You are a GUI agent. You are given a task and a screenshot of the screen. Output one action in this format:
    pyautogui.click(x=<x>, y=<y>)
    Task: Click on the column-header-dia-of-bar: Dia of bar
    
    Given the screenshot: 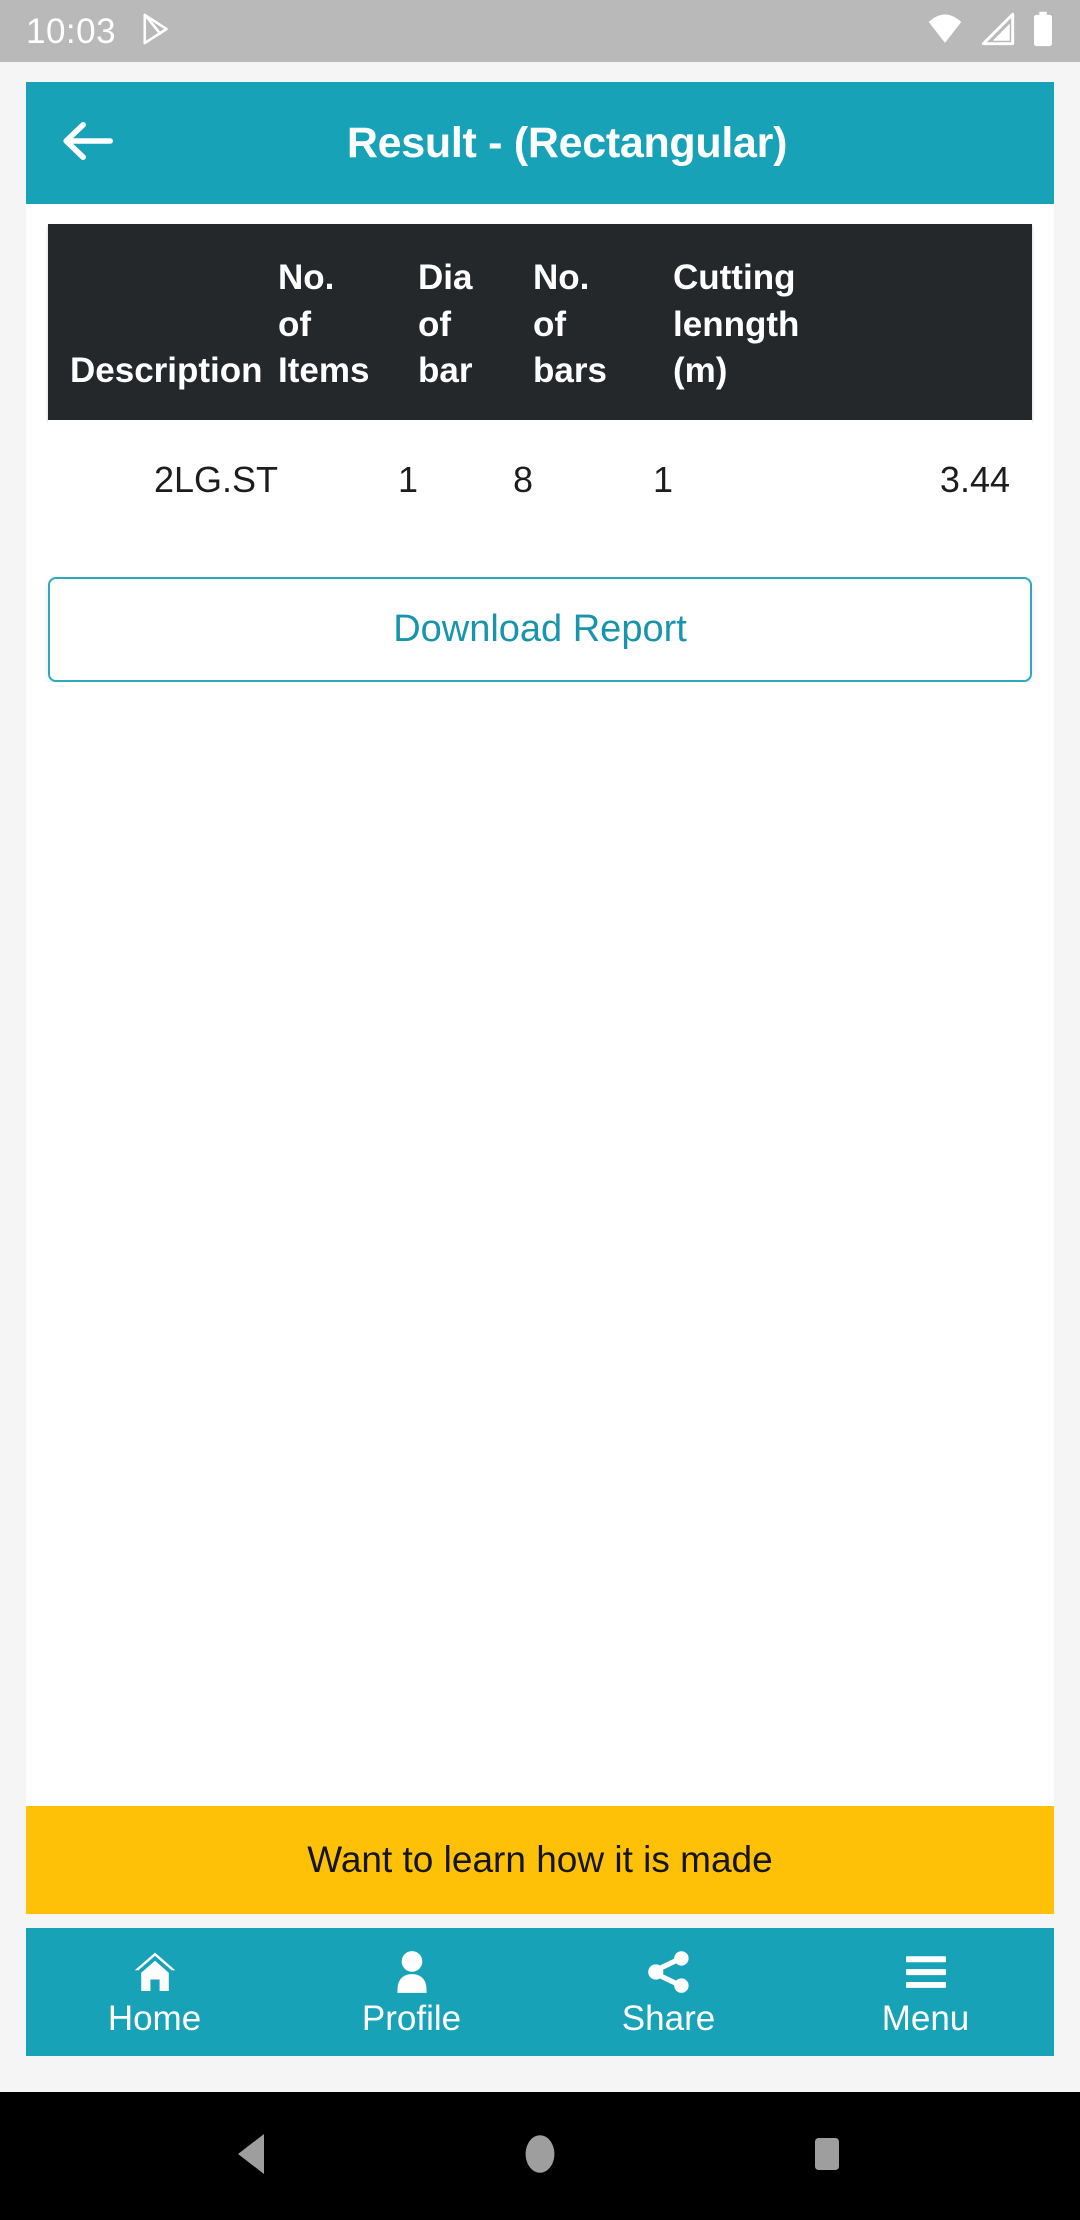 What is the action you would take?
    pyautogui.click(x=445, y=324)
    